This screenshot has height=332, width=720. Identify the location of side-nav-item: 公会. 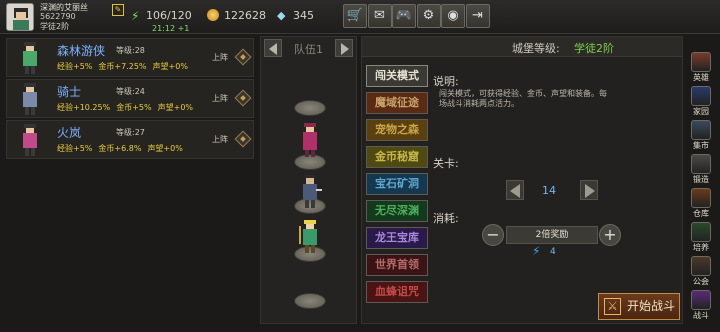
(701, 272).